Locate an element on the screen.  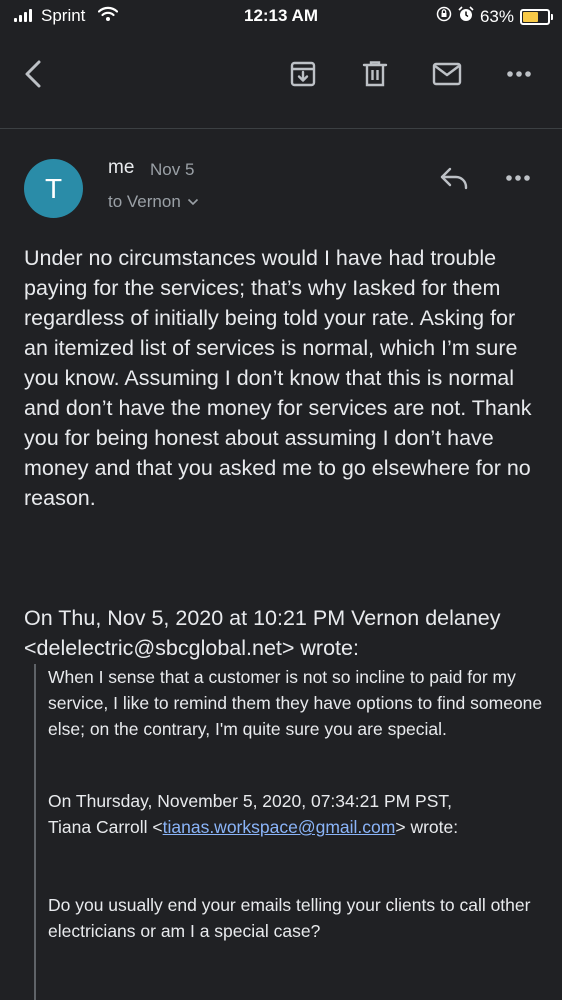
nested-sender-name: Tiana Carroll is located at coordinates (98, 827).